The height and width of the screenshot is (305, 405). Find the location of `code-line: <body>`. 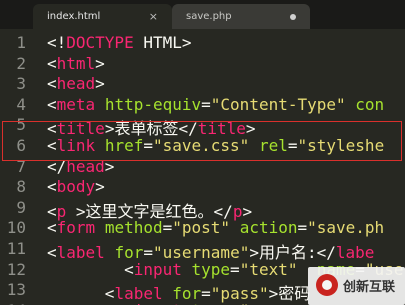

code-line: <body> is located at coordinates (76, 186).